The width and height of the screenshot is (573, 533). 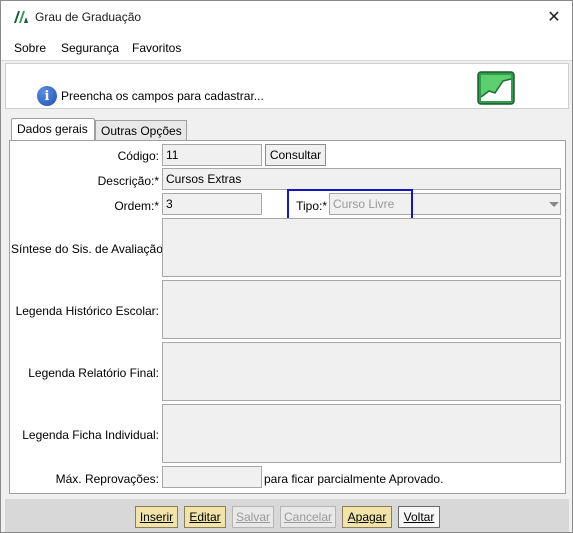 I want to click on descricao-label: Descrição:*, so click(x=128, y=181).